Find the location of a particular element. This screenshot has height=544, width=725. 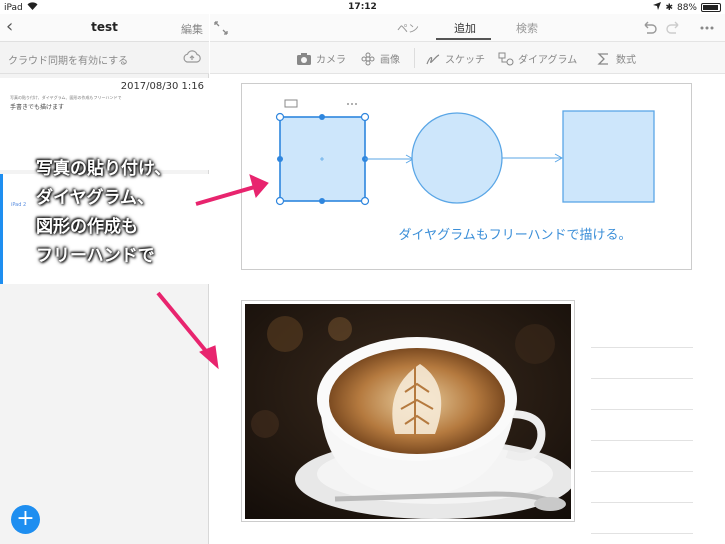

note-page-label: iPad 2 is located at coordinates (19, 205).